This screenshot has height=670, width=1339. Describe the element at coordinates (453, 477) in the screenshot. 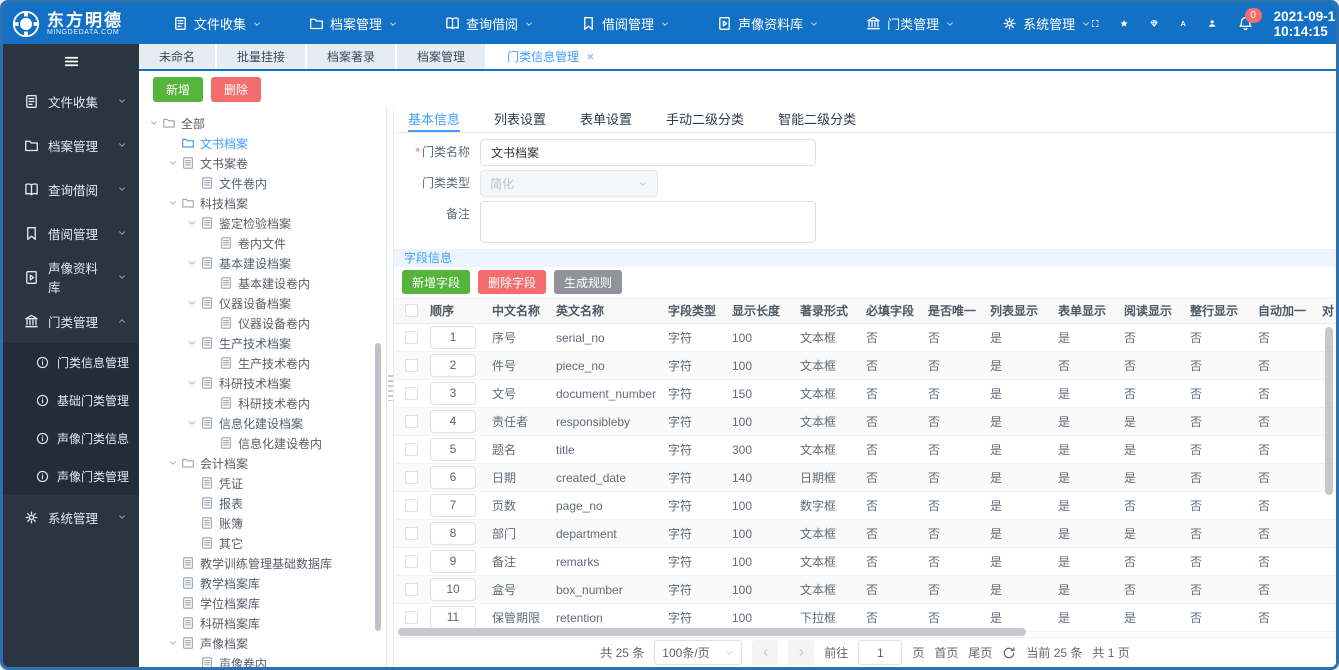

I see `order-input: 6` at that location.